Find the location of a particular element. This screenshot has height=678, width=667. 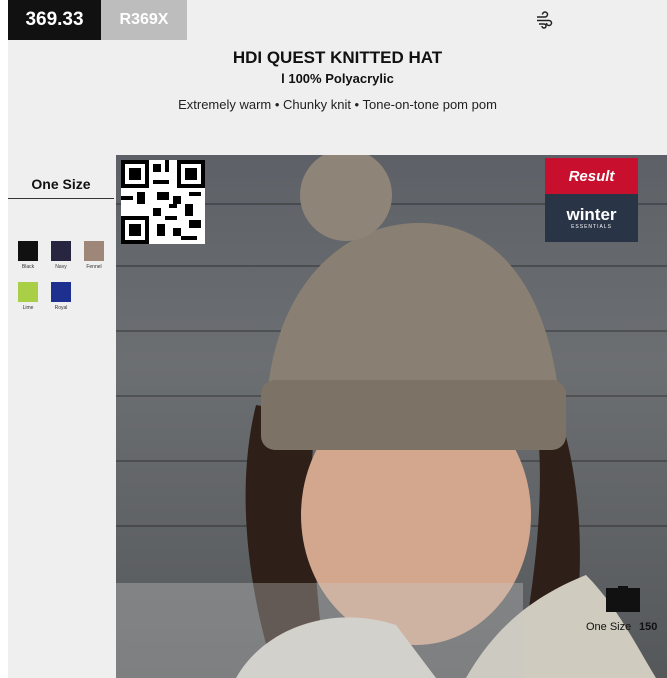

winter-essentials-logo: winter ESSENTIALS is located at coordinates (591, 218).